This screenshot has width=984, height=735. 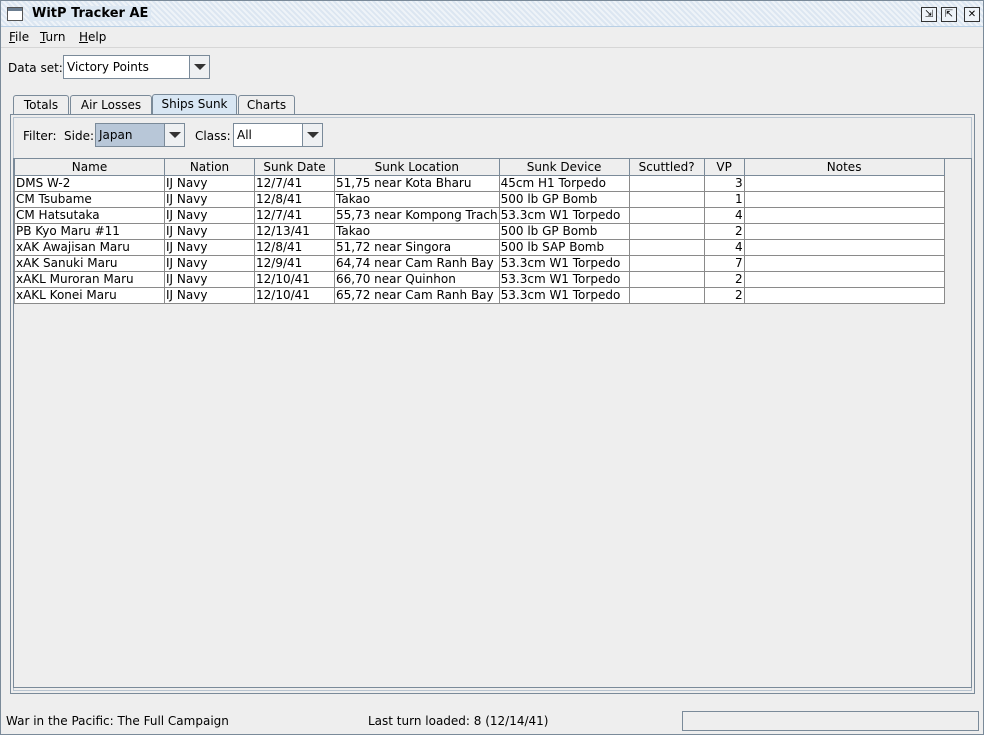 I want to click on cell-name: CM Tsubame, so click(x=89, y=199).